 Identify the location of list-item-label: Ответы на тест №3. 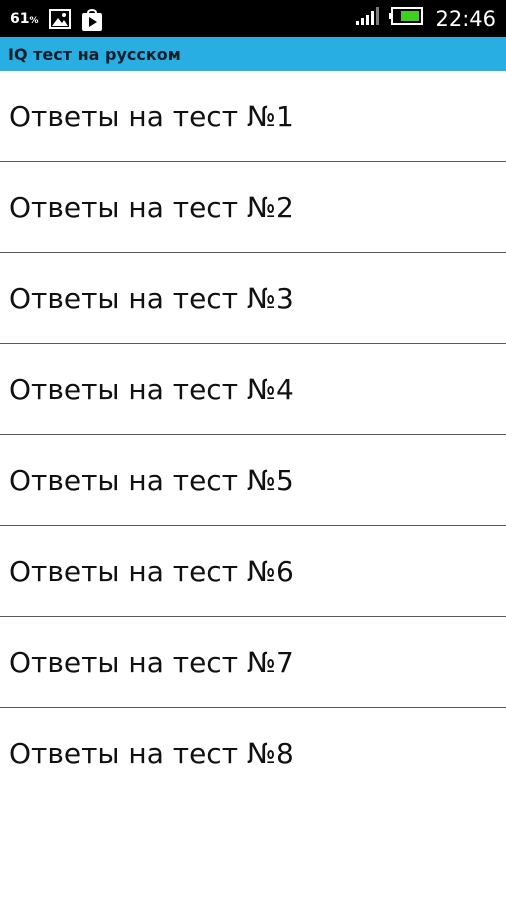
(151, 298).